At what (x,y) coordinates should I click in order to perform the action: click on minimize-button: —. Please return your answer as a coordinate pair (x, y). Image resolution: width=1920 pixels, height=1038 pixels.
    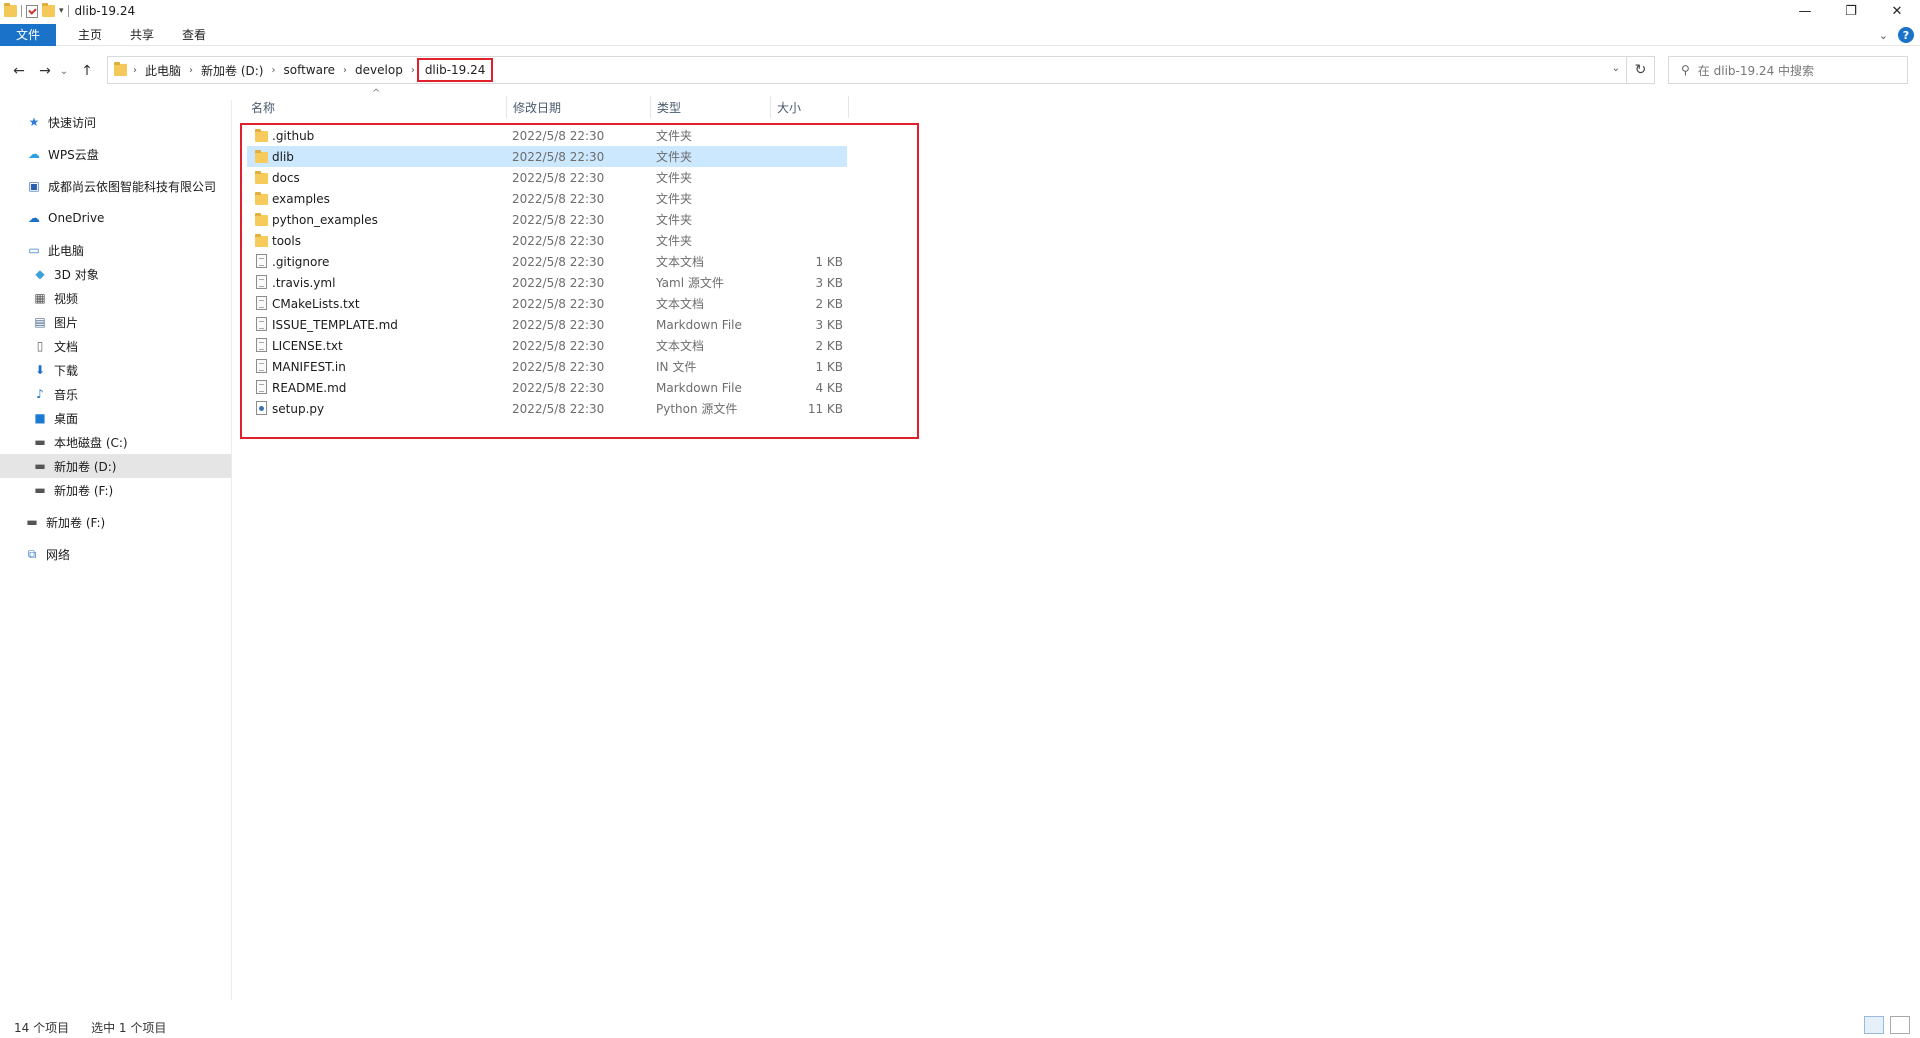
    Looking at the image, I should click on (1805, 11).